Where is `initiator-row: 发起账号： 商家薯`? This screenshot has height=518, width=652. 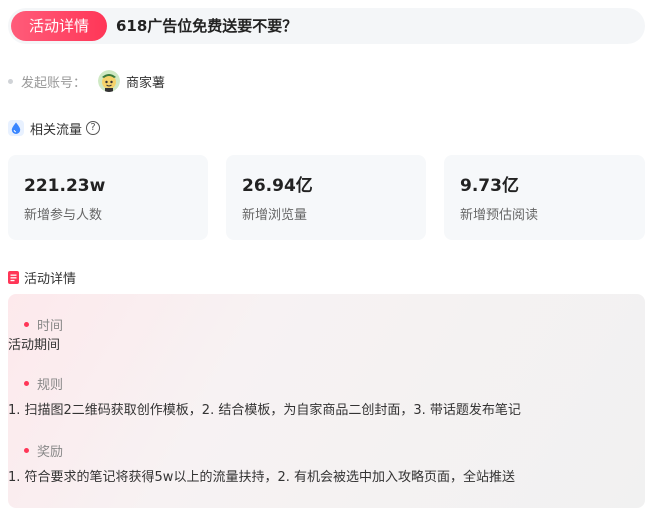 initiator-row: 发起账号： 商家薯 is located at coordinates (86, 81).